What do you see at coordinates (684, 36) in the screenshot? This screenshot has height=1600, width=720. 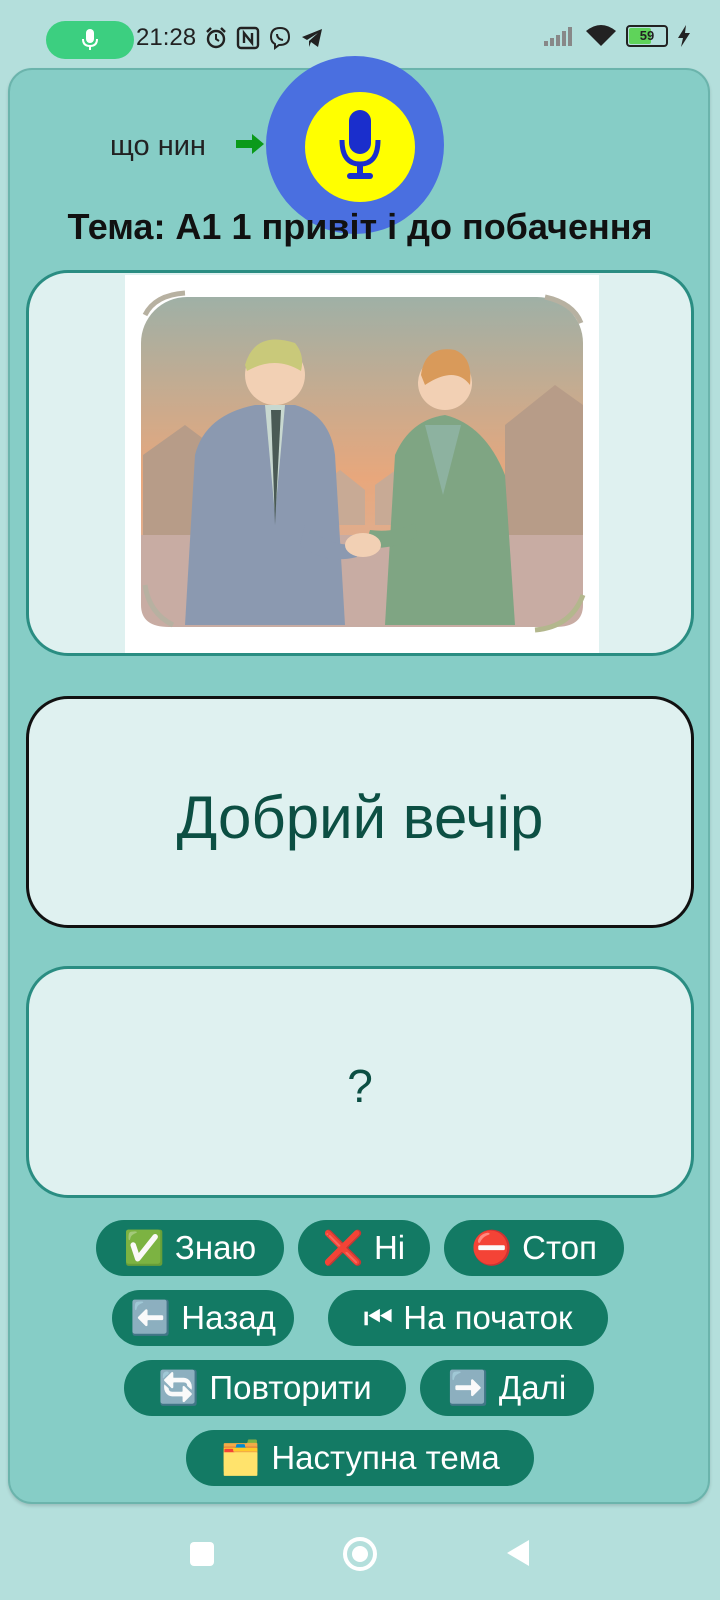 I see `charging-icon` at bounding box center [684, 36].